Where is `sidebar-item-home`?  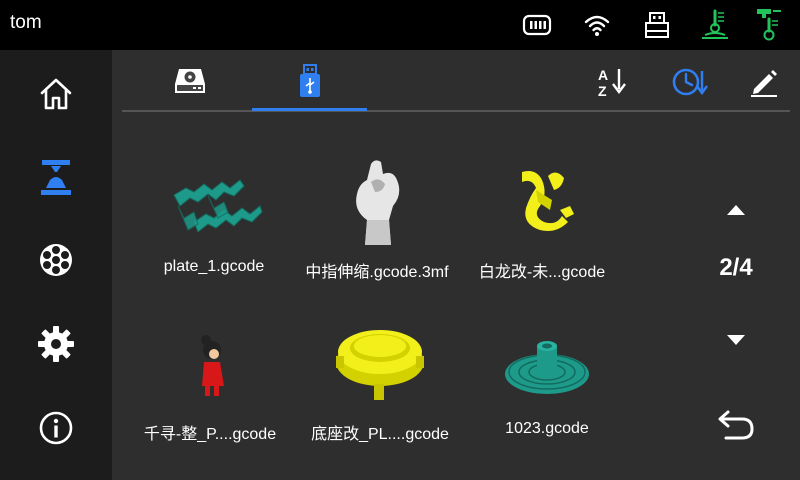
sidebar-item-home is located at coordinates (56, 94).